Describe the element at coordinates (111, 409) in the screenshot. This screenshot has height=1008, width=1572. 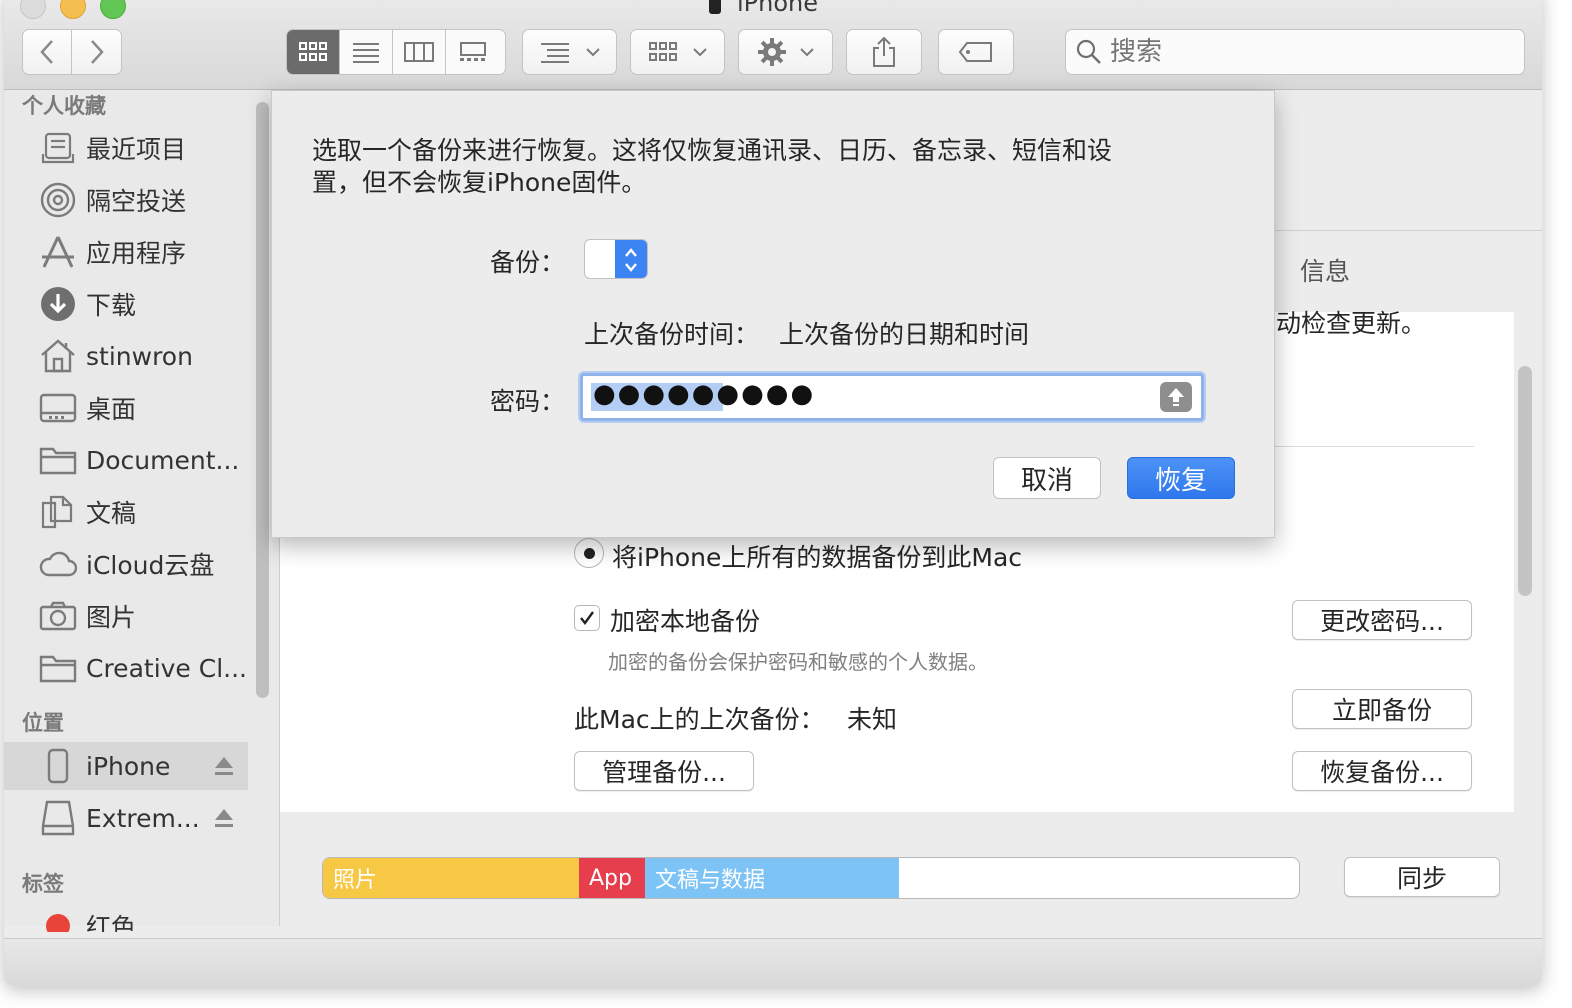
I see `sidebar-item-label: 桌面` at that location.